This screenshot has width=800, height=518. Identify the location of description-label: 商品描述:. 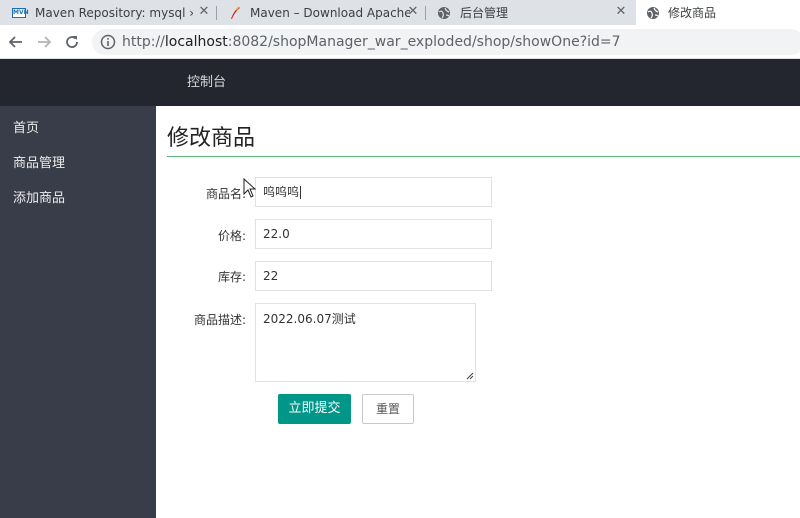
(219, 320).